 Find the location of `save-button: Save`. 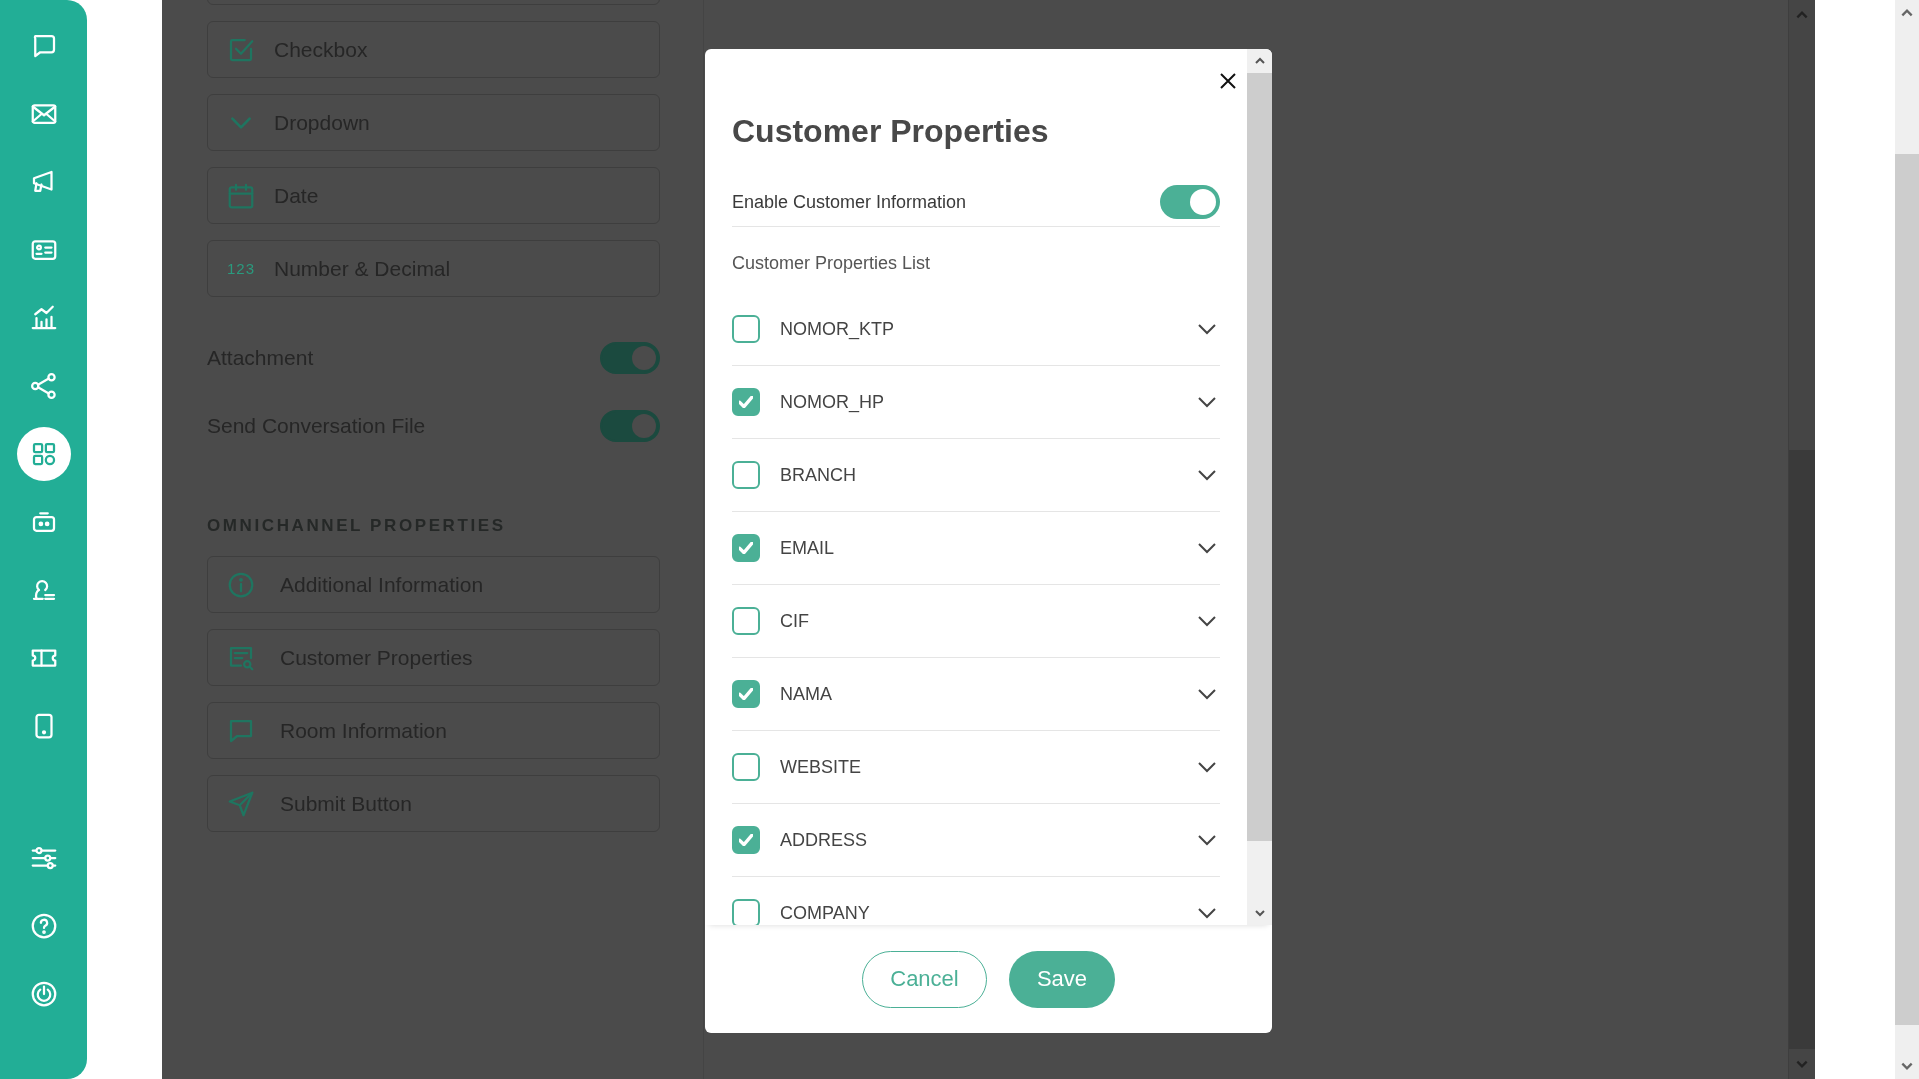

save-button: Save is located at coordinates (1062, 979).